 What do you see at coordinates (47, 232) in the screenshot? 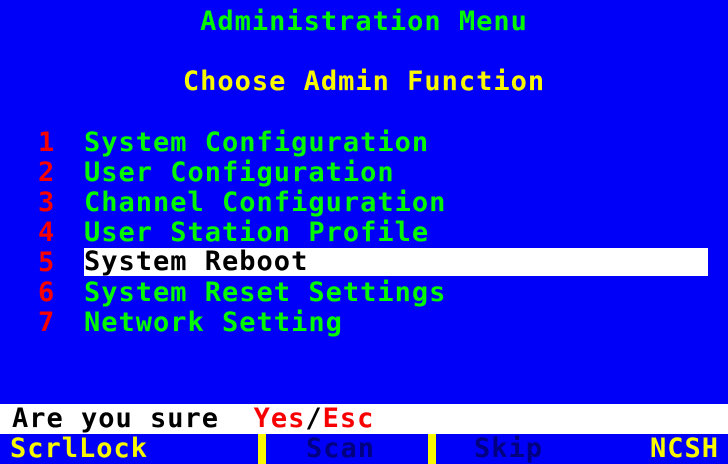
I see `menu-item-number: 4` at bounding box center [47, 232].